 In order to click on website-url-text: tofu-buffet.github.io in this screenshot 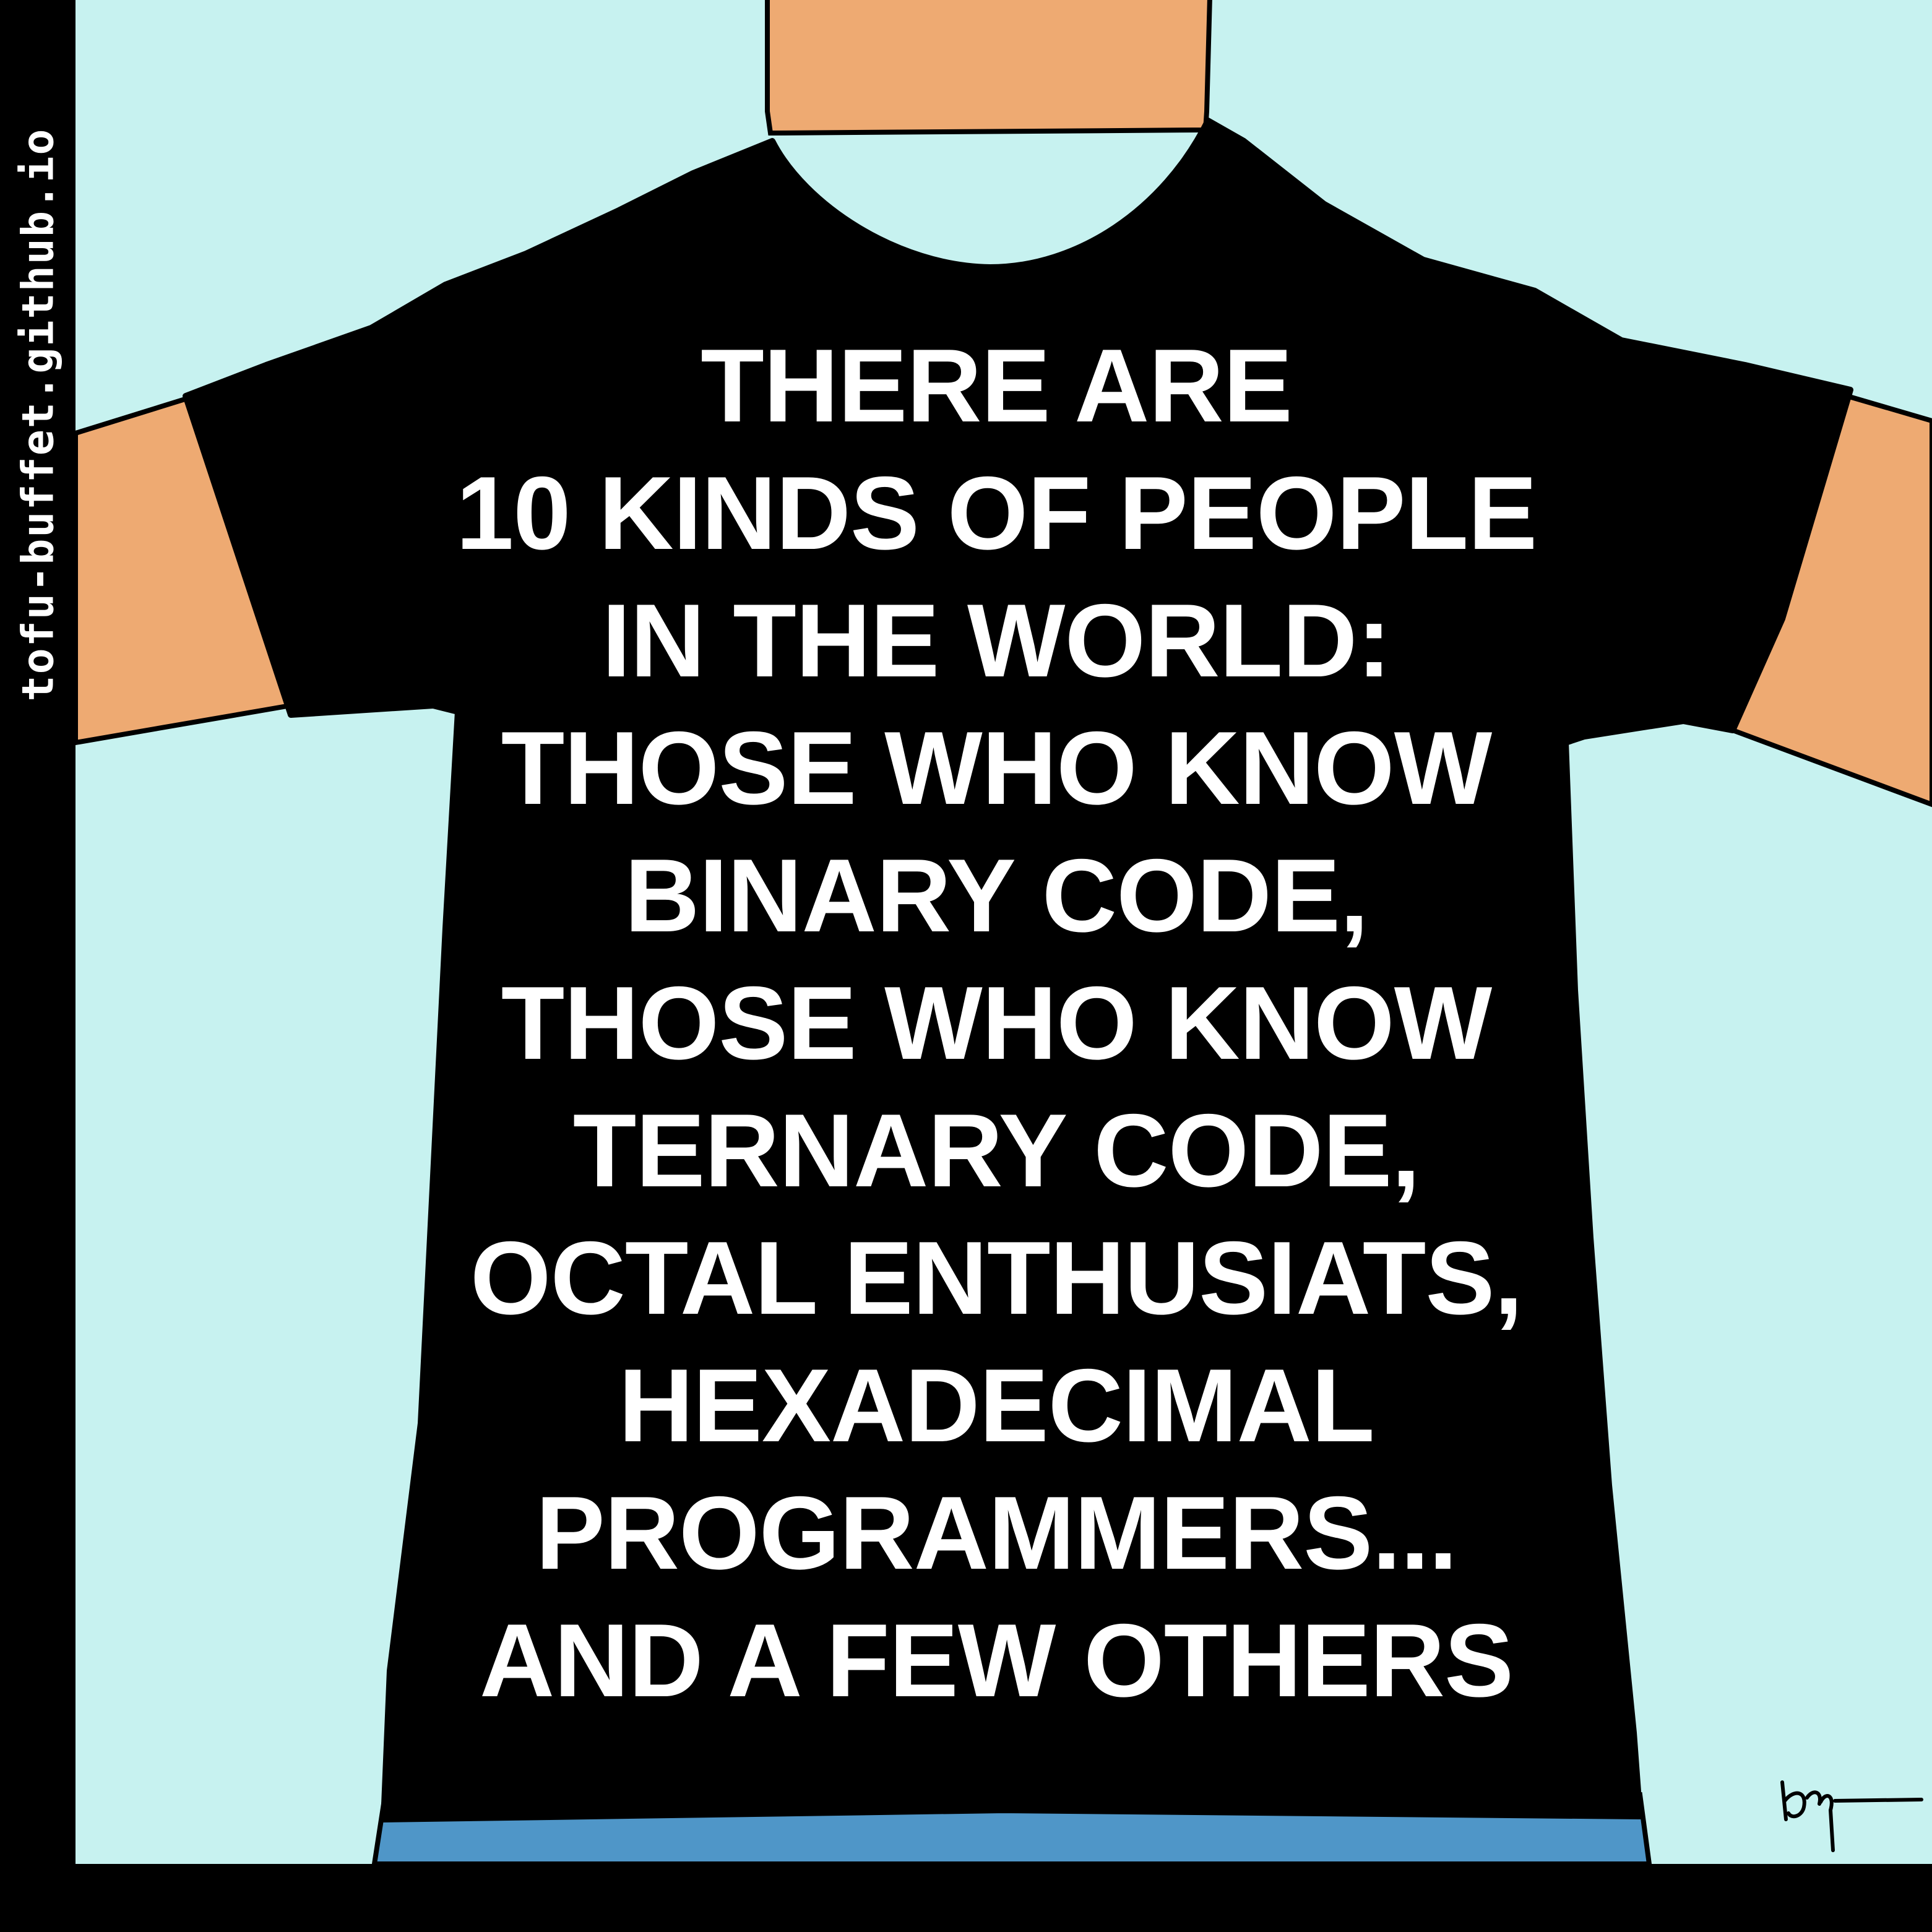, I will do `click(38, 414)`.